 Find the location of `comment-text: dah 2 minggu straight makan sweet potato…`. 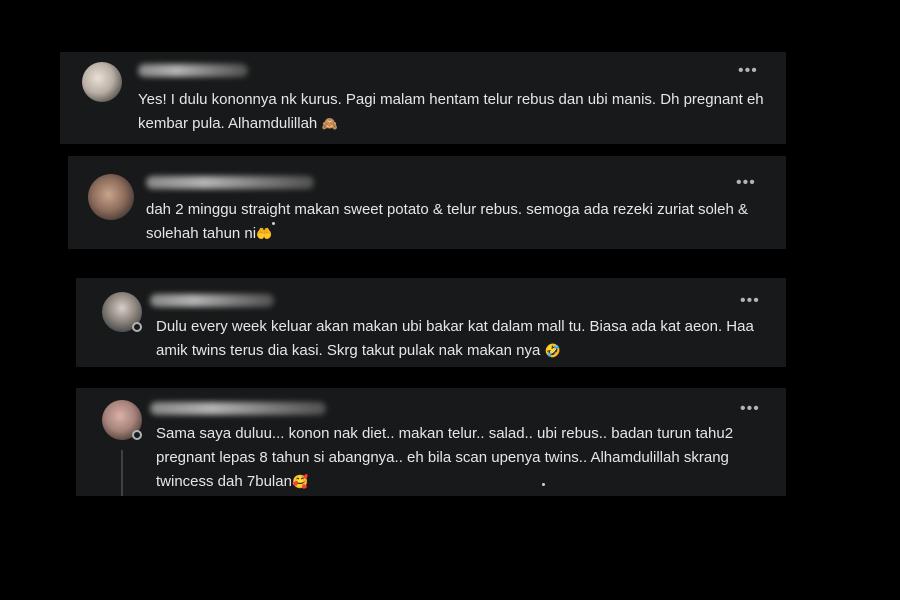

comment-text: dah 2 minggu straight makan sweet potato… is located at coordinates (461, 222).